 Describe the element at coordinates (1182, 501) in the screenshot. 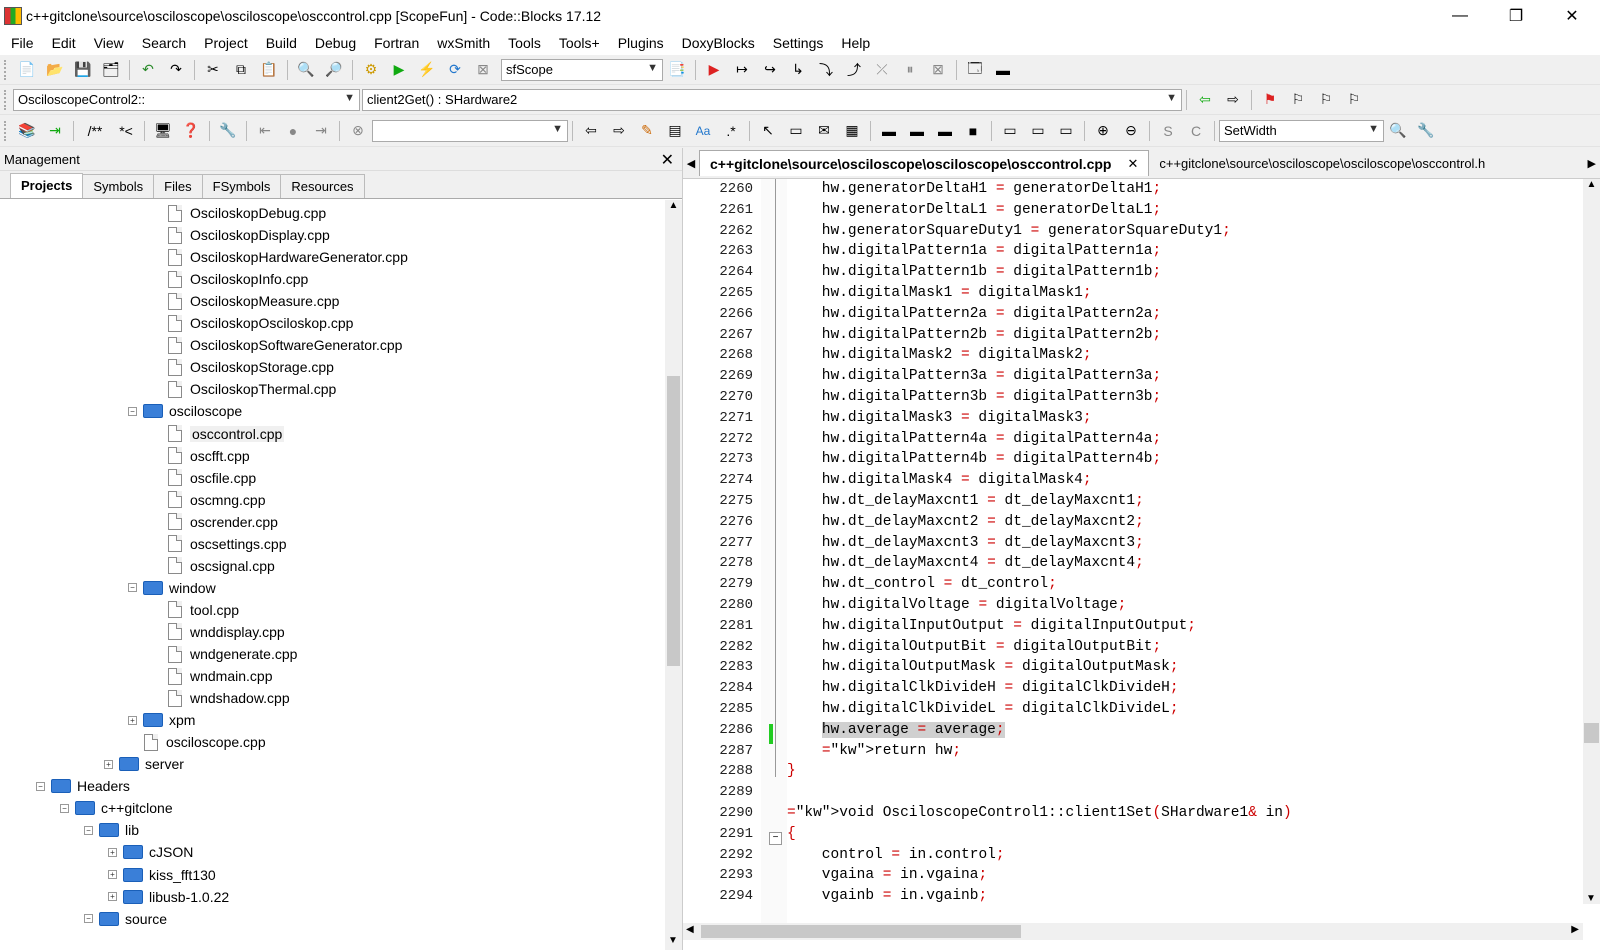

I see `code-line: hw.dt_delayMaxcnt1 = dt_delayMaxcnt1;` at that location.